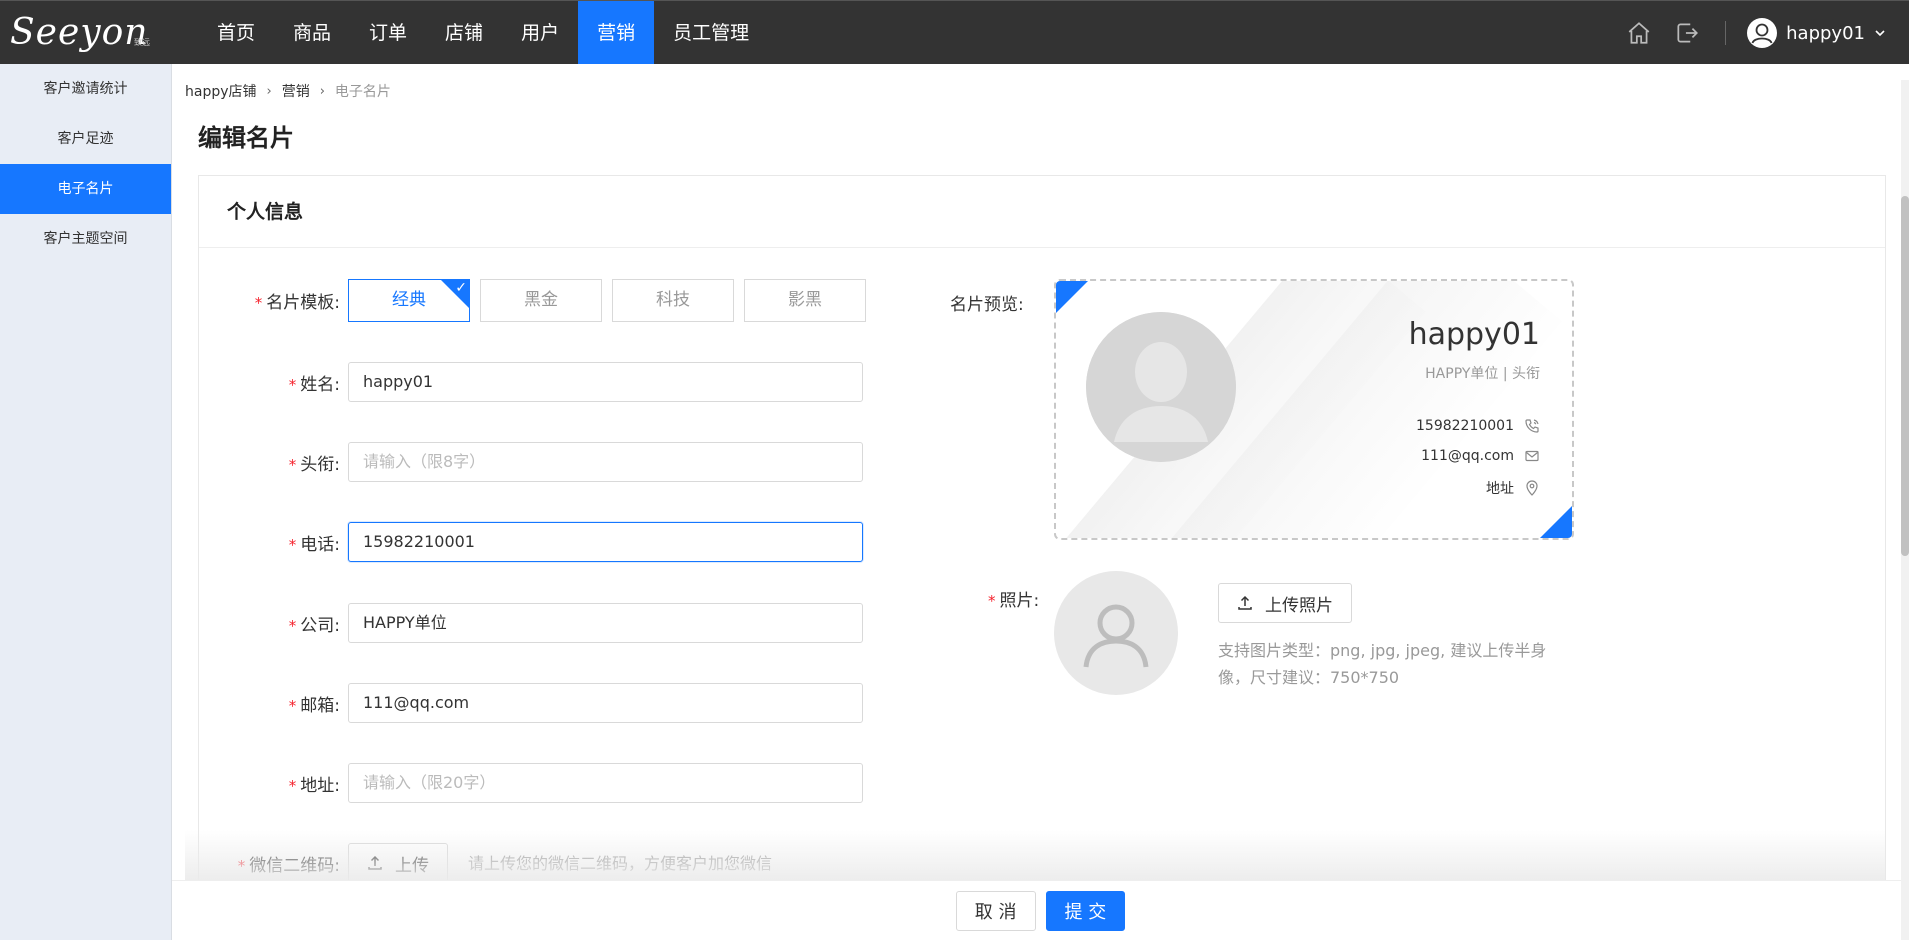 This screenshot has height=940, width=1909. What do you see at coordinates (246, 138) in the screenshot?
I see `page-title: 编辑名片` at bounding box center [246, 138].